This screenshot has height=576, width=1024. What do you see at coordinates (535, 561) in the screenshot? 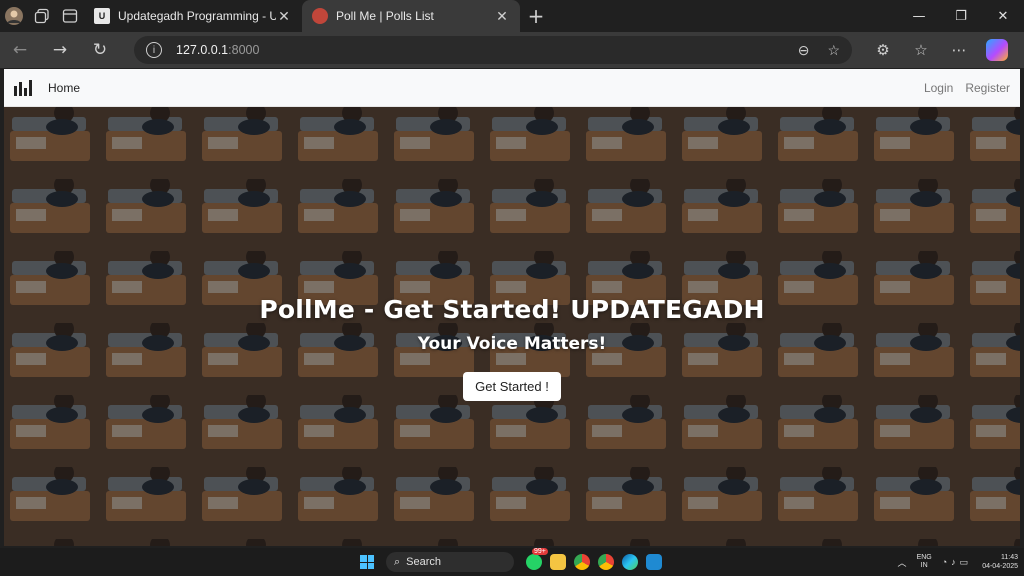
I see `whatsapp-app-icon: 99+` at bounding box center [535, 561].